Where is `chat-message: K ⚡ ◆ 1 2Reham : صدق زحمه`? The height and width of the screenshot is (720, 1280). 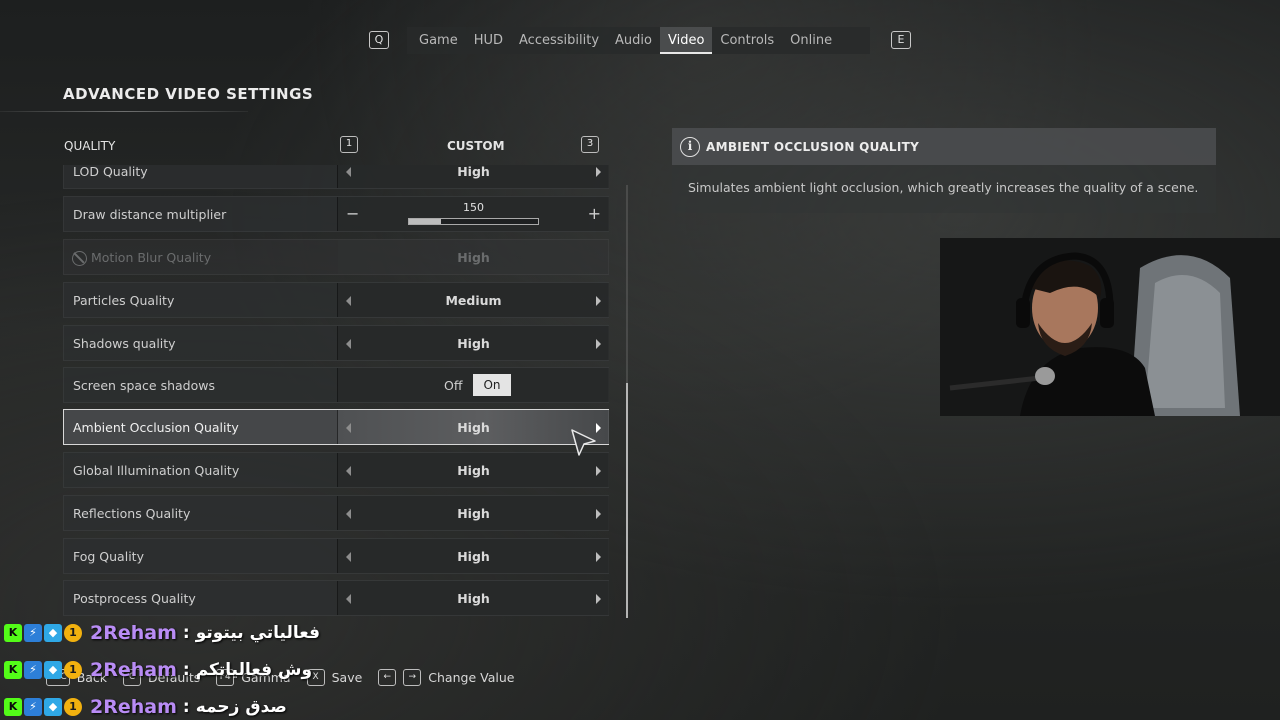 chat-message: K ⚡ ◆ 1 2Reham : صدق زحمه is located at coordinates (204, 704).